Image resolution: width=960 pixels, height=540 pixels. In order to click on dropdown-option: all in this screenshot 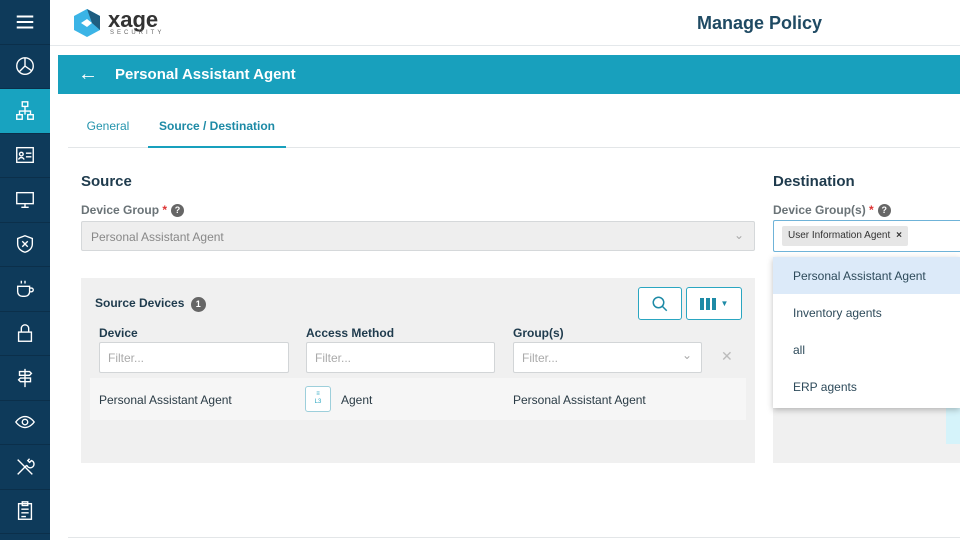, I will do `click(866, 349)`.